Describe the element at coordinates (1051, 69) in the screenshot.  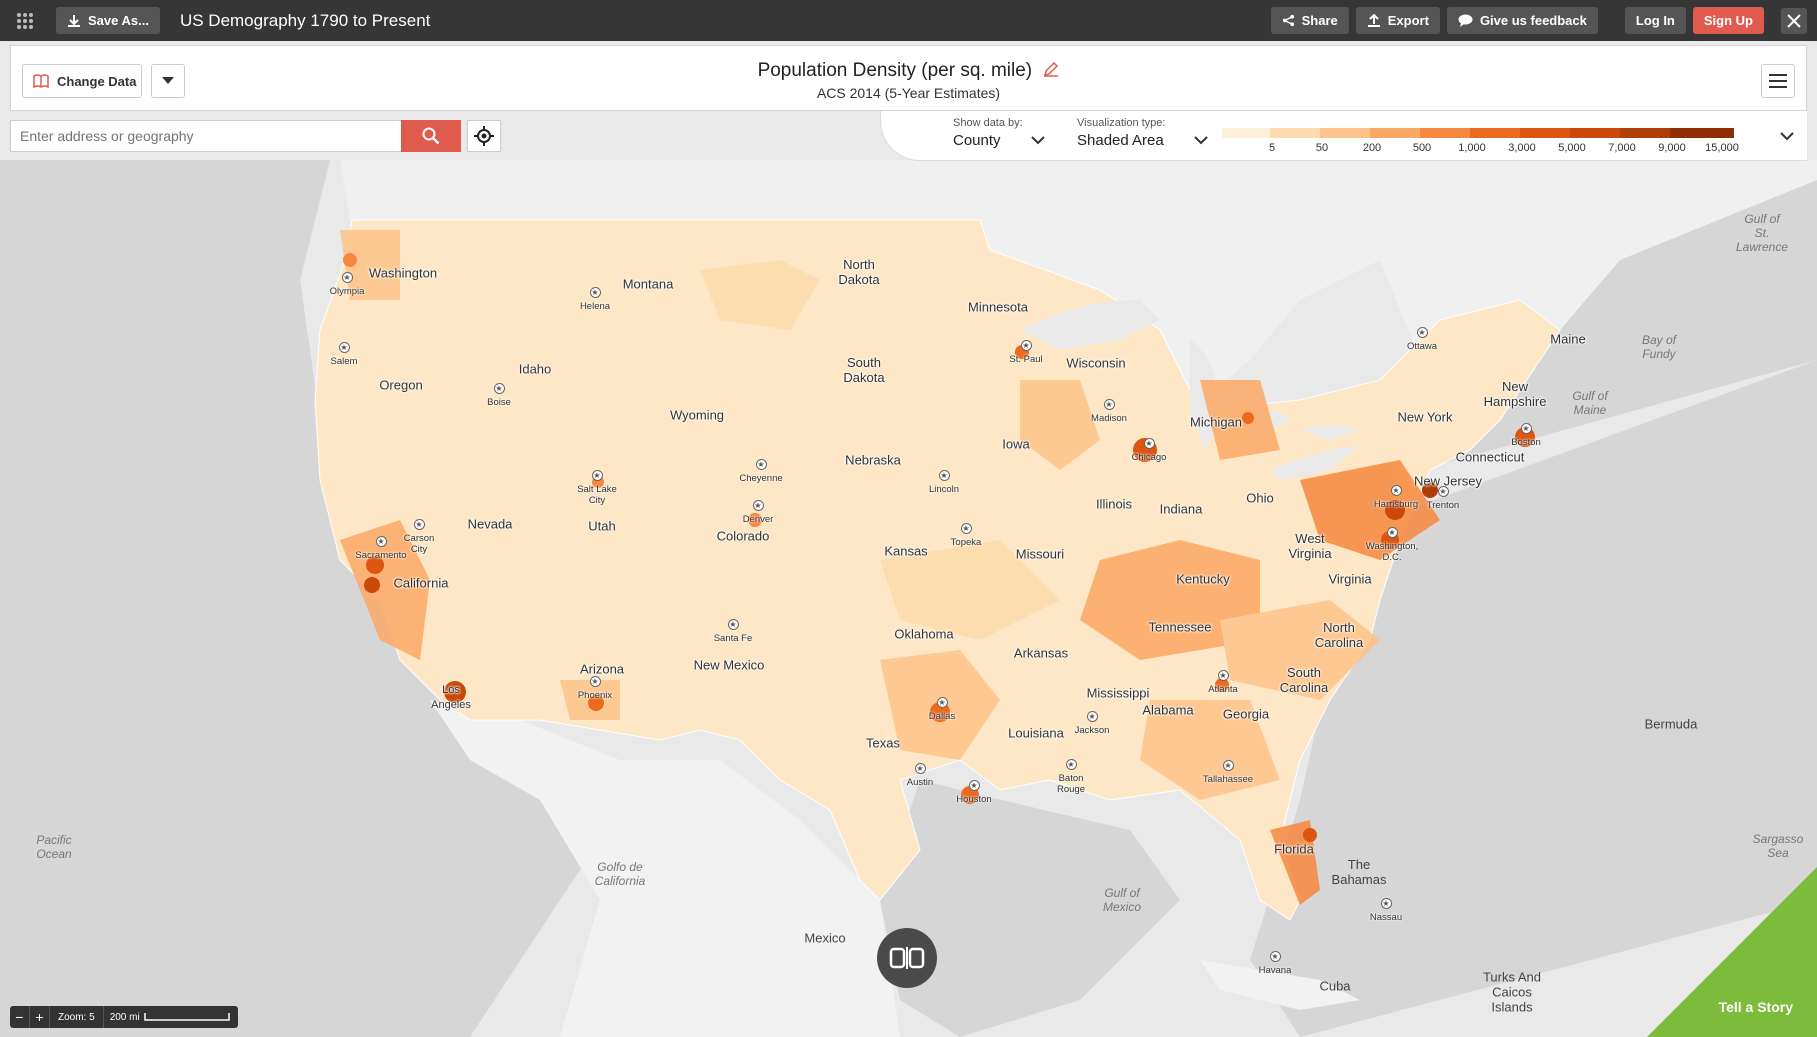
I see `pencil-edit-icon` at that location.